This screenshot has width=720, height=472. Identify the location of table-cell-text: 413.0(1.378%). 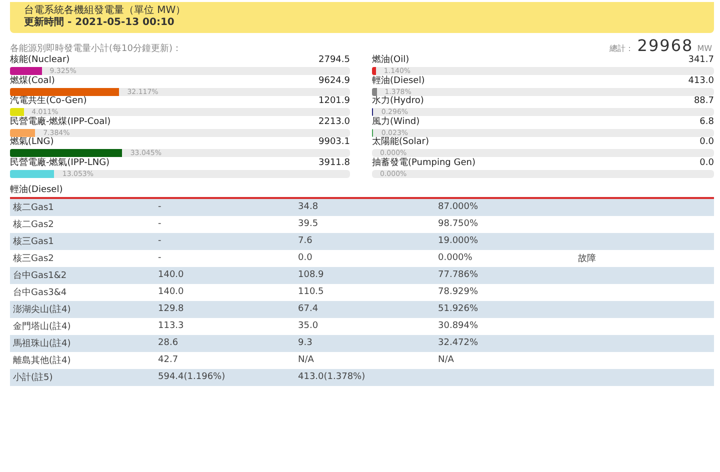
(331, 377).